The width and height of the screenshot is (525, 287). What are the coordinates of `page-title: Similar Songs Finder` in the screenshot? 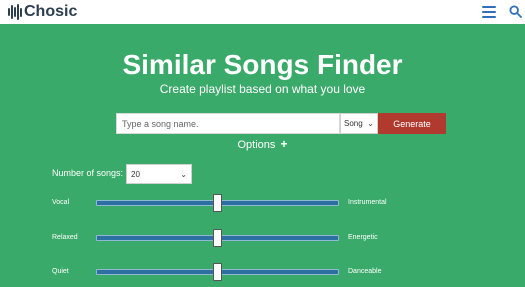 It's located at (262, 64).